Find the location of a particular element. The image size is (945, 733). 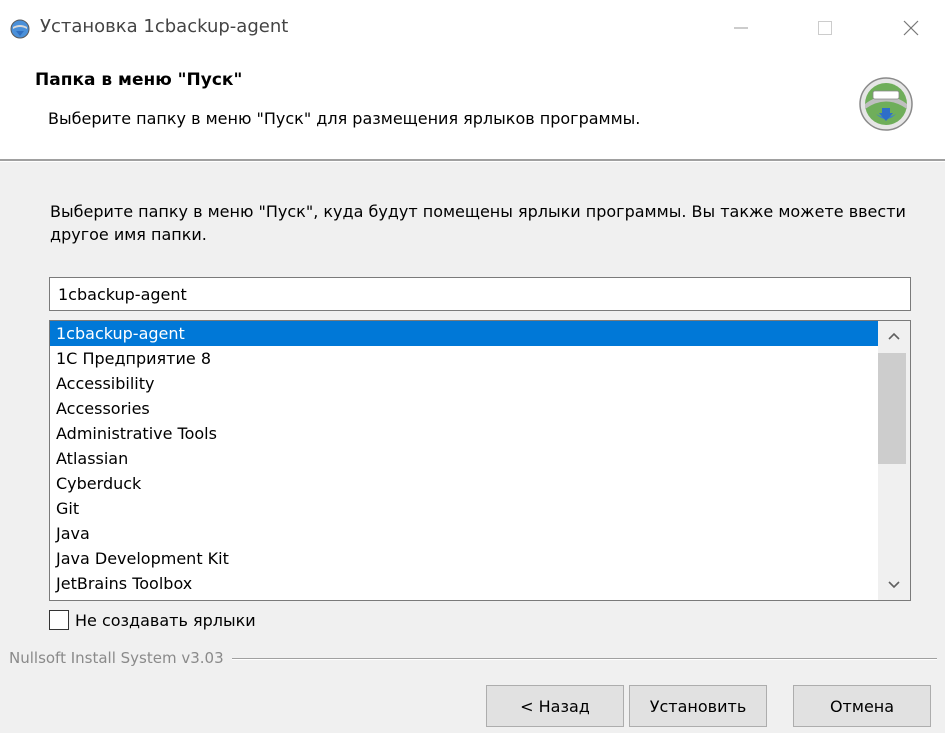

chevron-up-icon is located at coordinates (894, 336).